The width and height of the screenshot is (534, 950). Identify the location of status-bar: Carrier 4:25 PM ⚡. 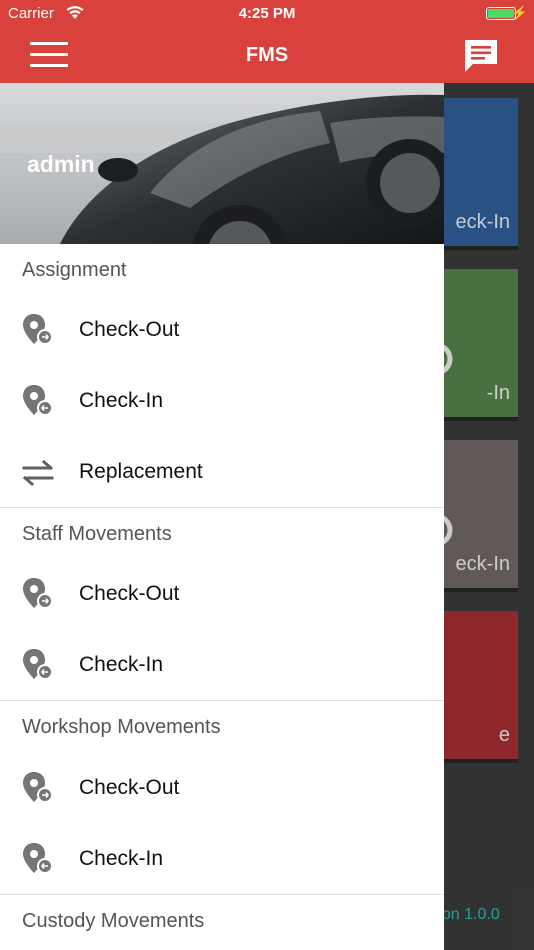
(267, 14).